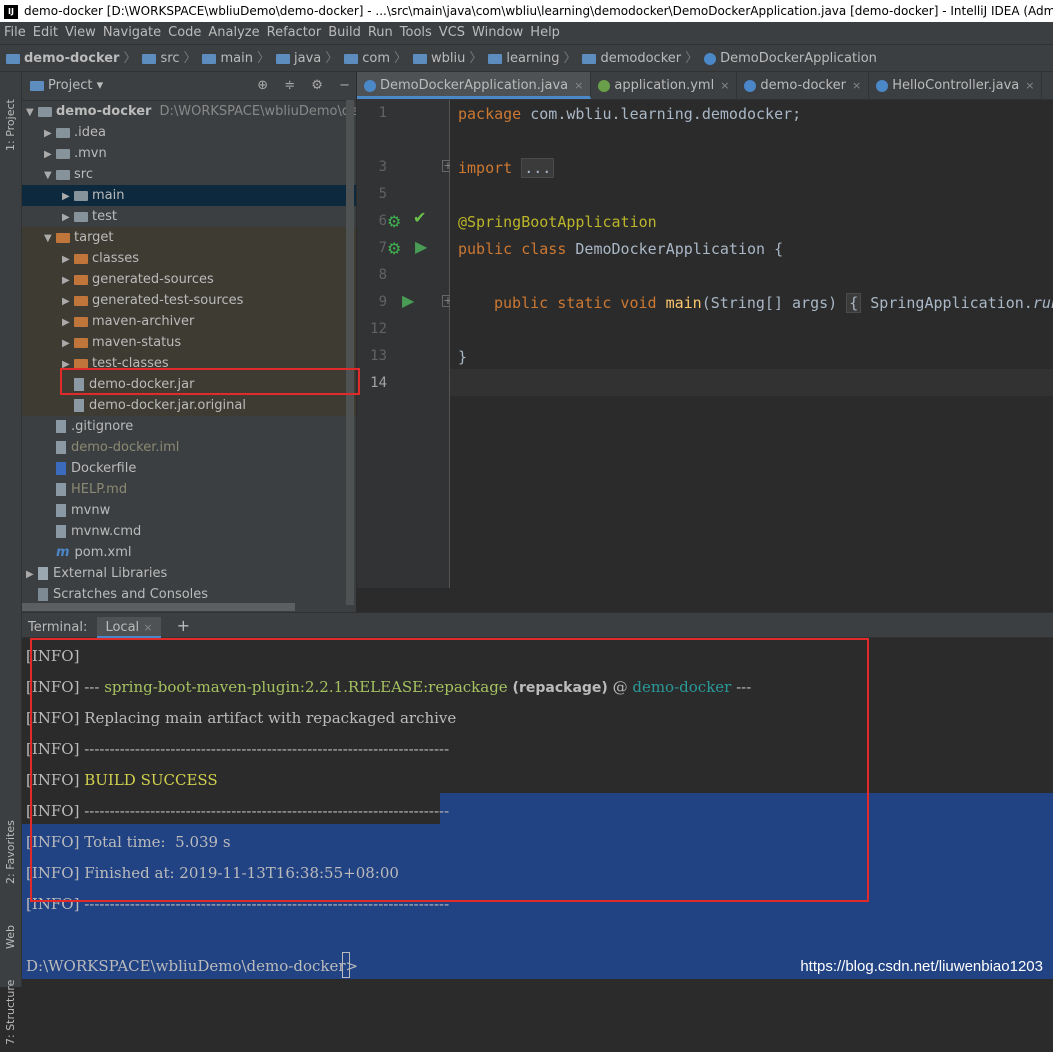 Image resolution: width=1053 pixels, height=1052 pixels. Describe the element at coordinates (289, 85) in the screenshot. I see `collapse-all-icon: ≑` at that location.